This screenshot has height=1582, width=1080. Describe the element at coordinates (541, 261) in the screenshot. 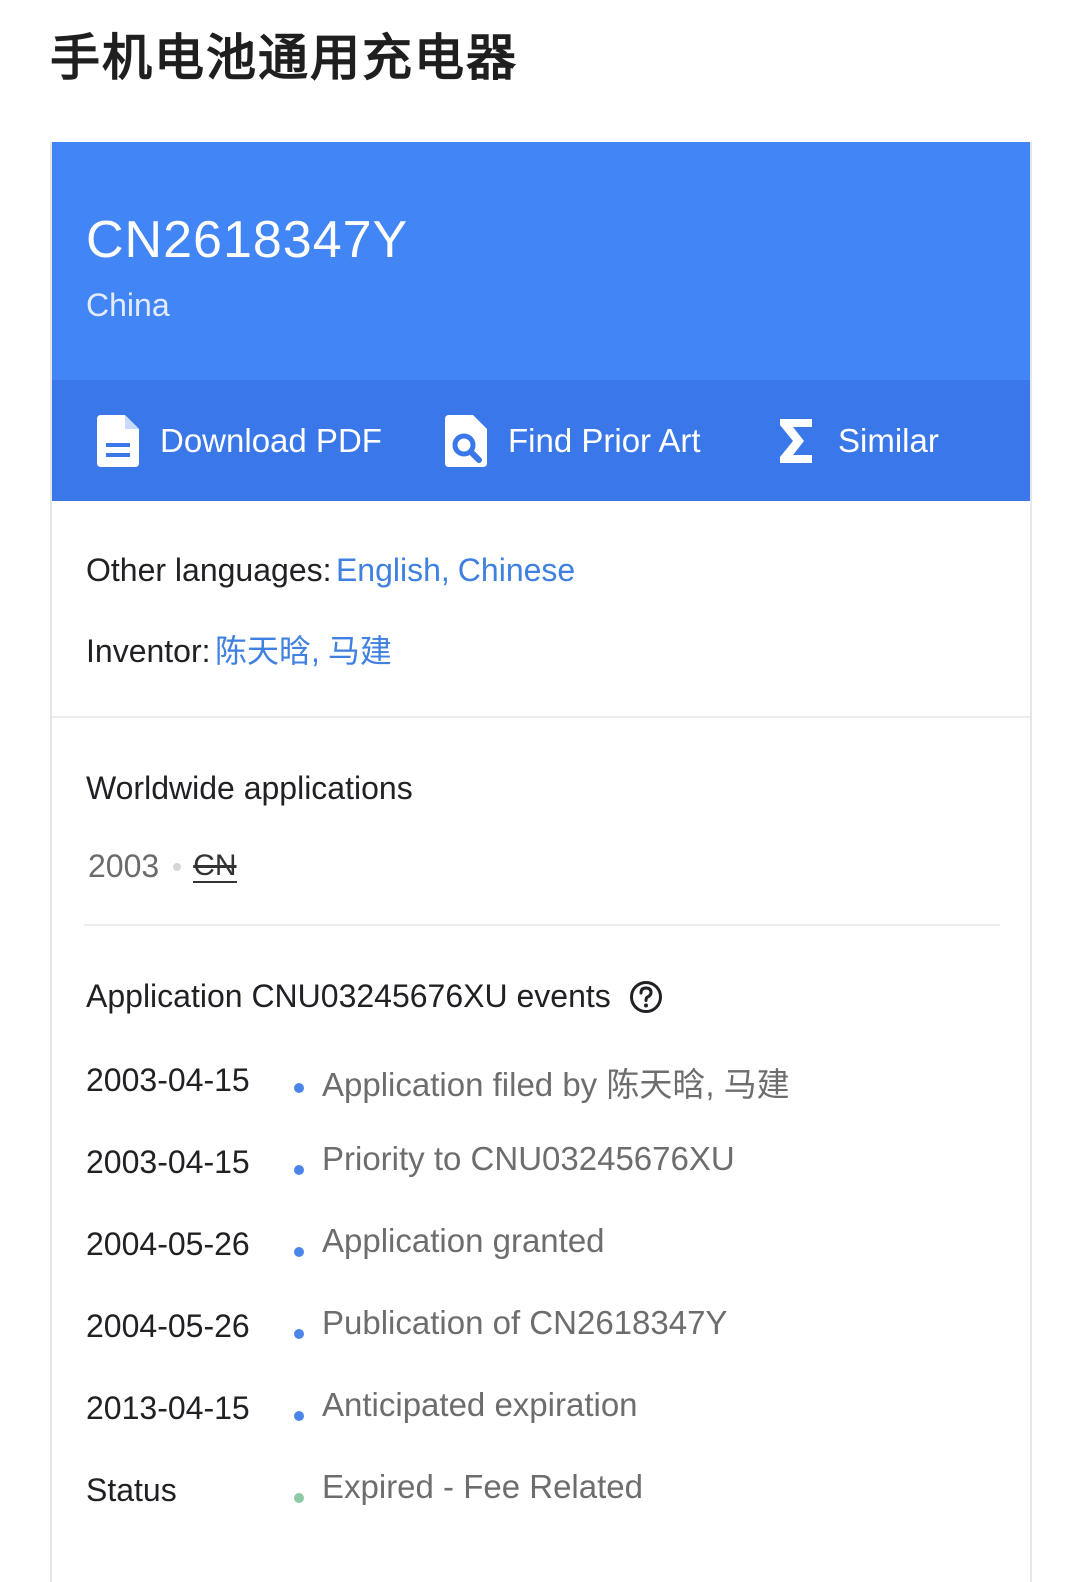

I see `patent-header: CN2618347Y China` at that location.